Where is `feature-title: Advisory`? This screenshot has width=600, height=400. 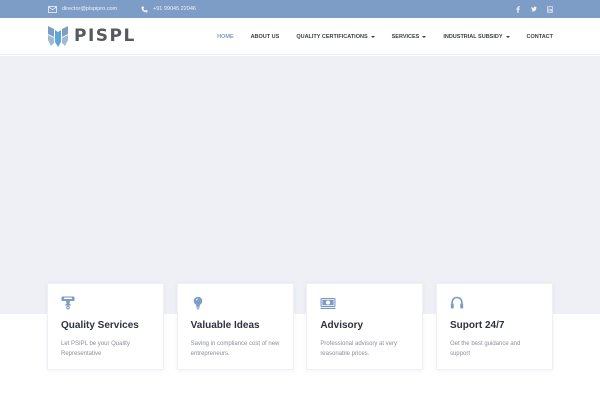
feature-title: Advisory is located at coordinates (342, 325).